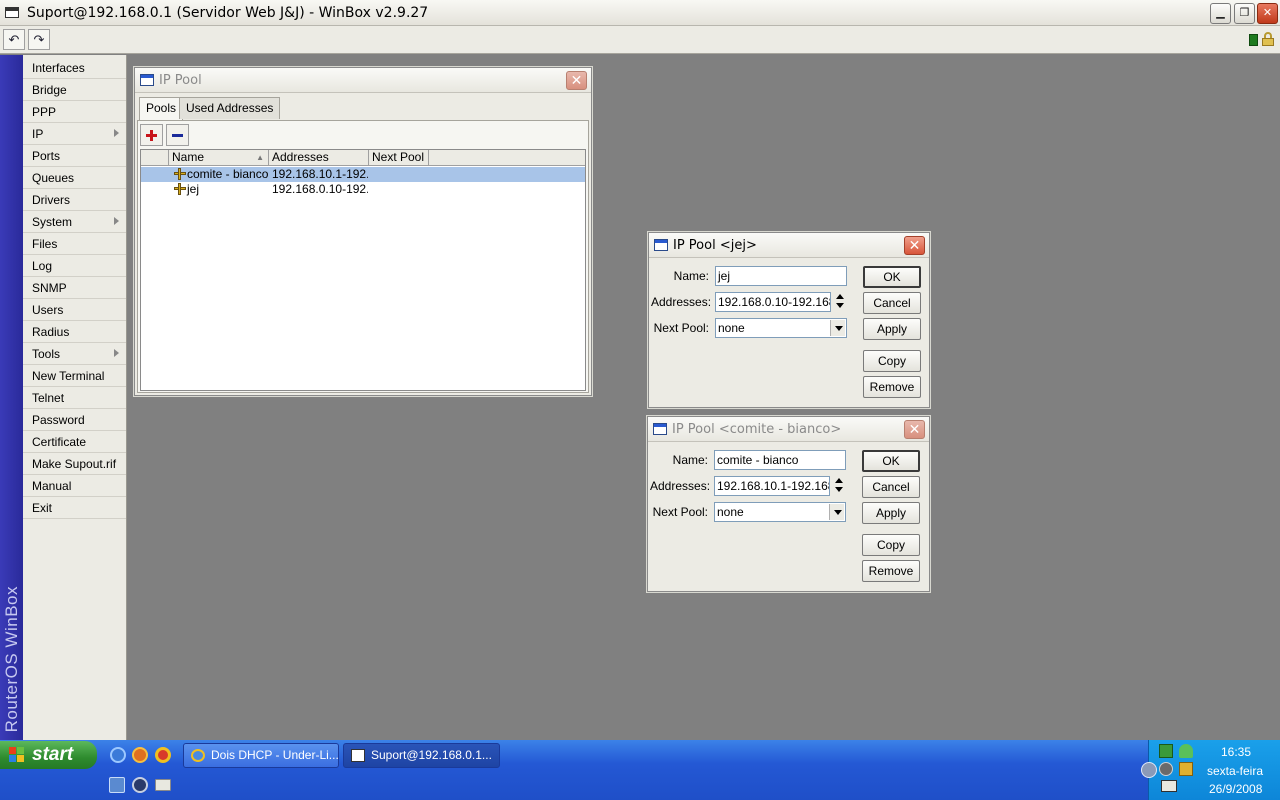  What do you see at coordinates (1166, 751) in the screenshot?
I see `network-icon` at bounding box center [1166, 751].